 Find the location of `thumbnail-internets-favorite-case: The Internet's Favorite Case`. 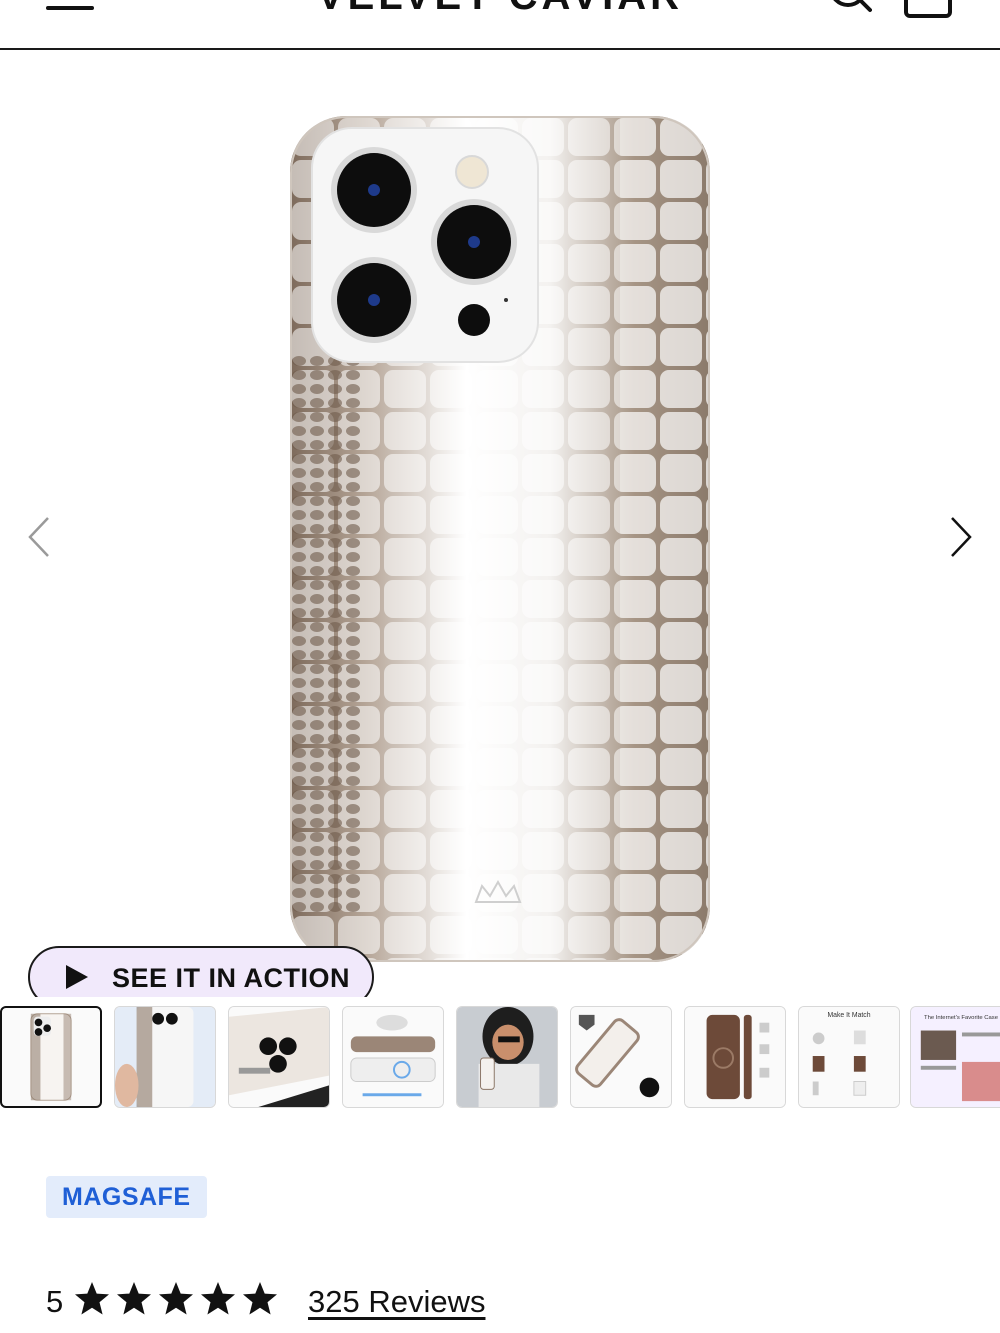

thumbnail-internets-favorite-case: The Internet's Favorite Case is located at coordinates (955, 1057).